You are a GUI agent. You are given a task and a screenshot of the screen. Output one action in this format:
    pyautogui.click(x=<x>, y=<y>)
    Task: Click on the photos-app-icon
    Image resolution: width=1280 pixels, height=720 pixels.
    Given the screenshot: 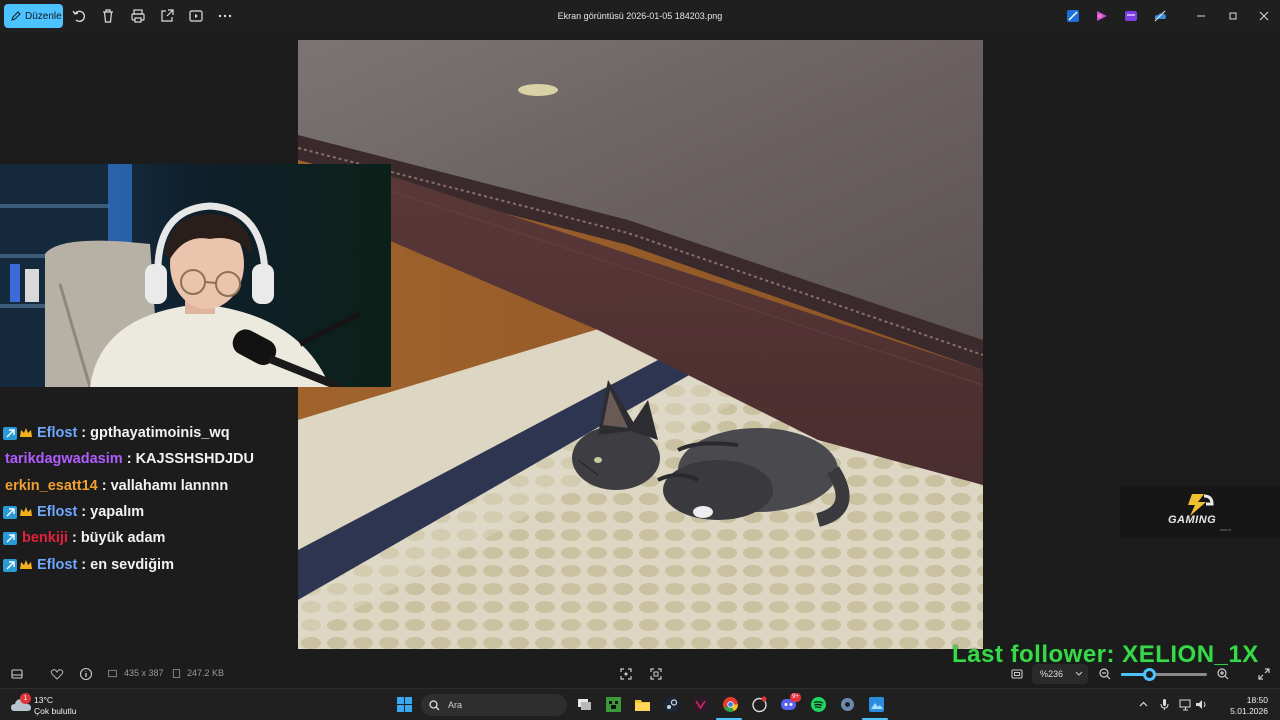 What is the action you would take?
    pyautogui.click(x=876, y=704)
    